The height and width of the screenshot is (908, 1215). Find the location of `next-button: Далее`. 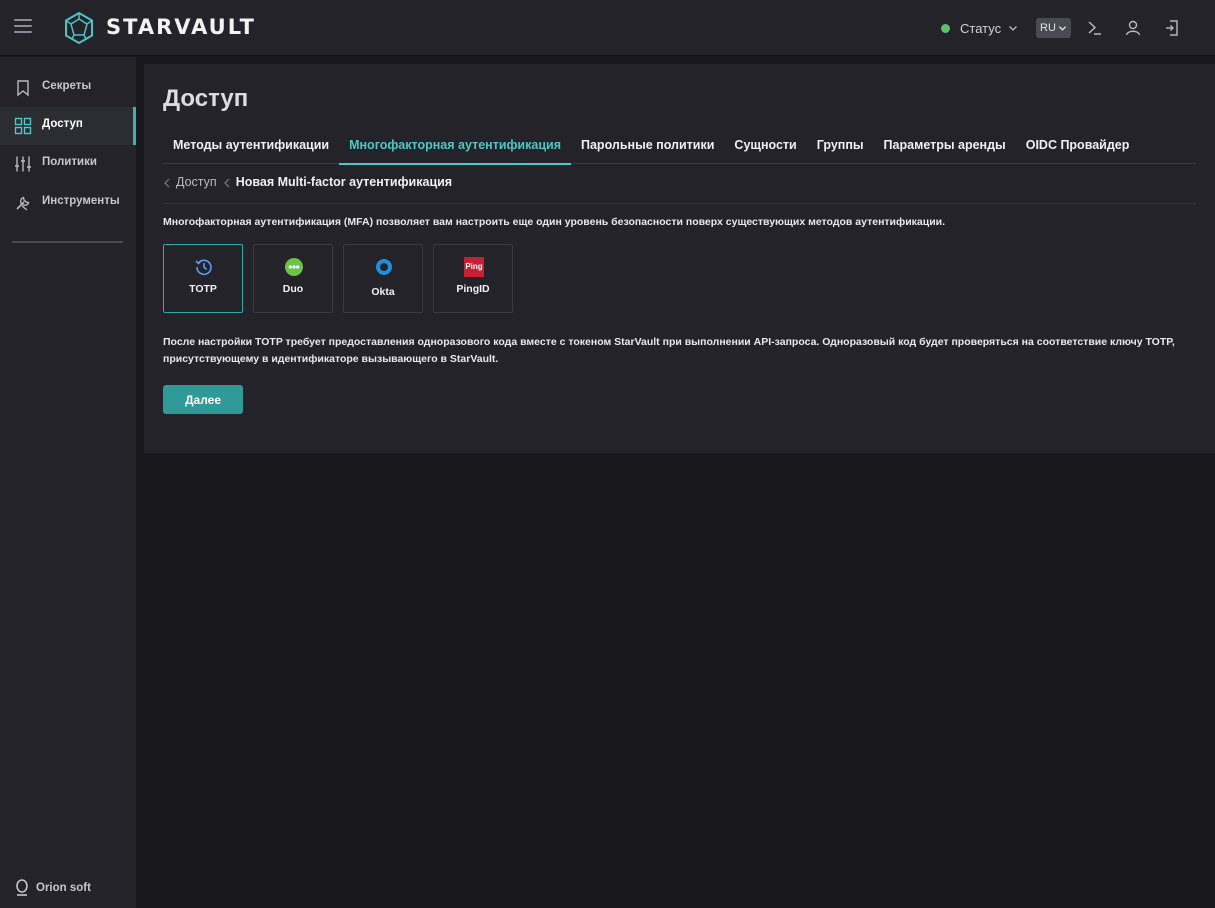

next-button: Далее is located at coordinates (203, 399).